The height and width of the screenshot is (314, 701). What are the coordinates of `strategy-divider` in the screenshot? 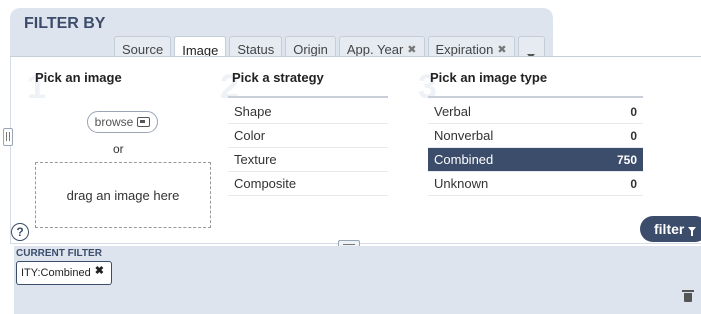 It's located at (308, 97).